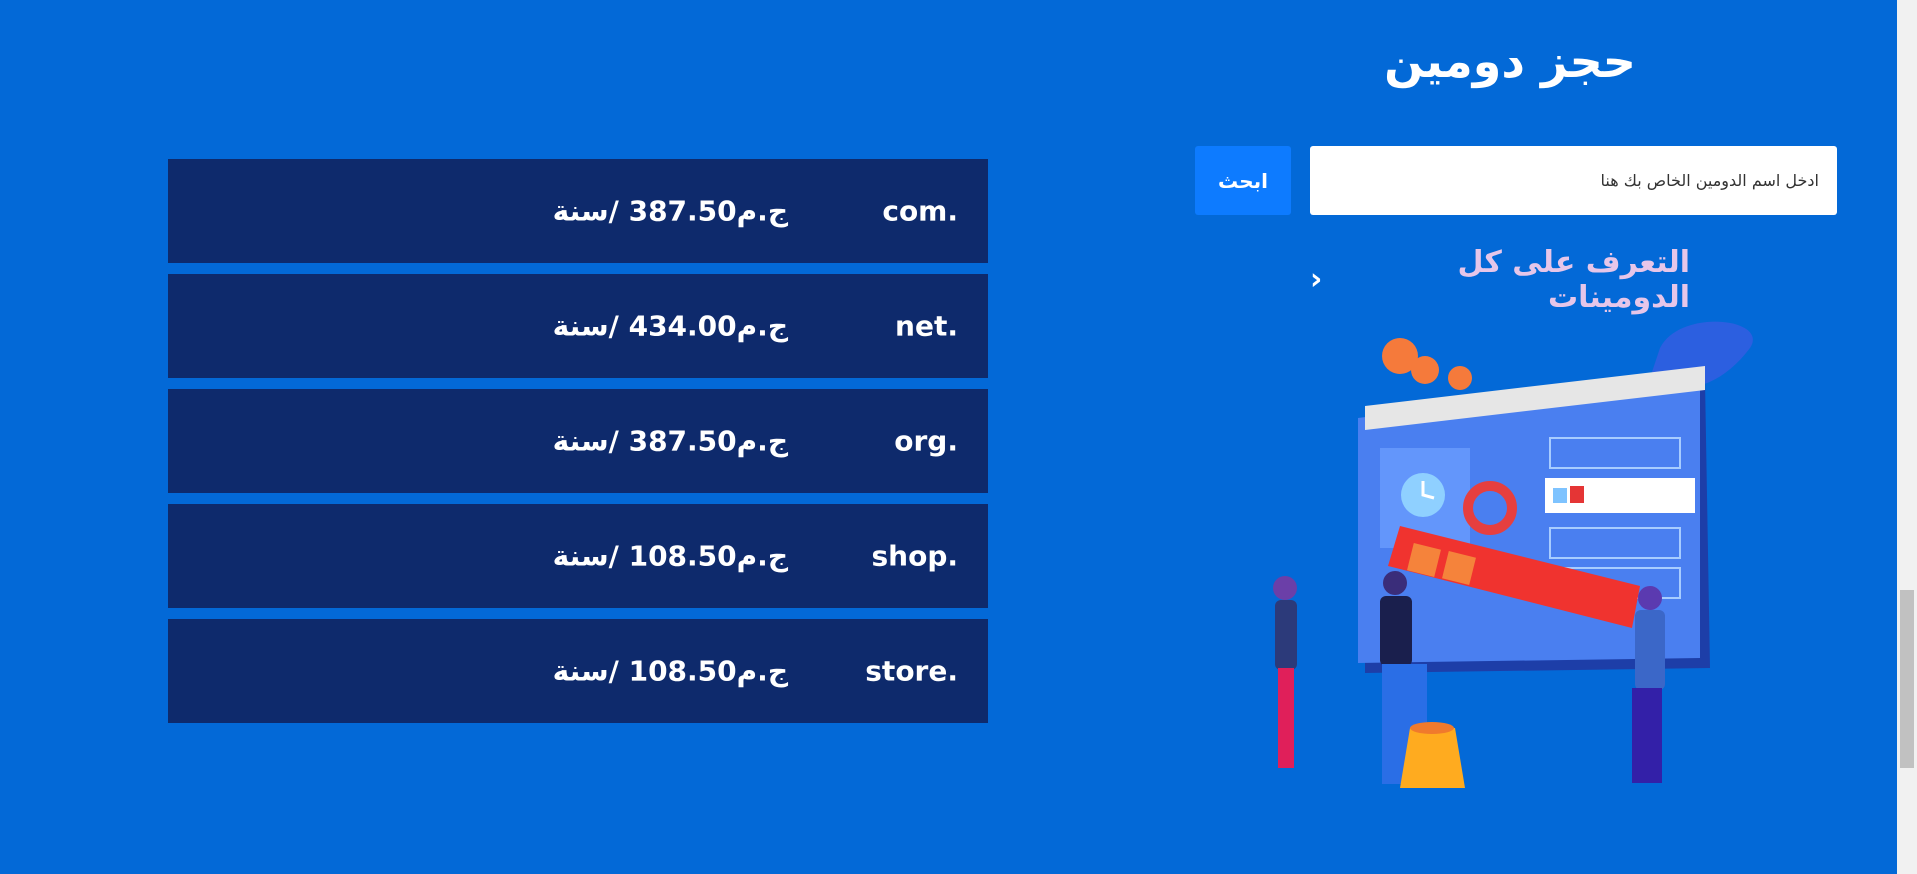 Image resolution: width=1917 pixels, height=874 pixels. I want to click on learn-all-domains-label: التعرف على كل الدومينات, so click(1573, 280).